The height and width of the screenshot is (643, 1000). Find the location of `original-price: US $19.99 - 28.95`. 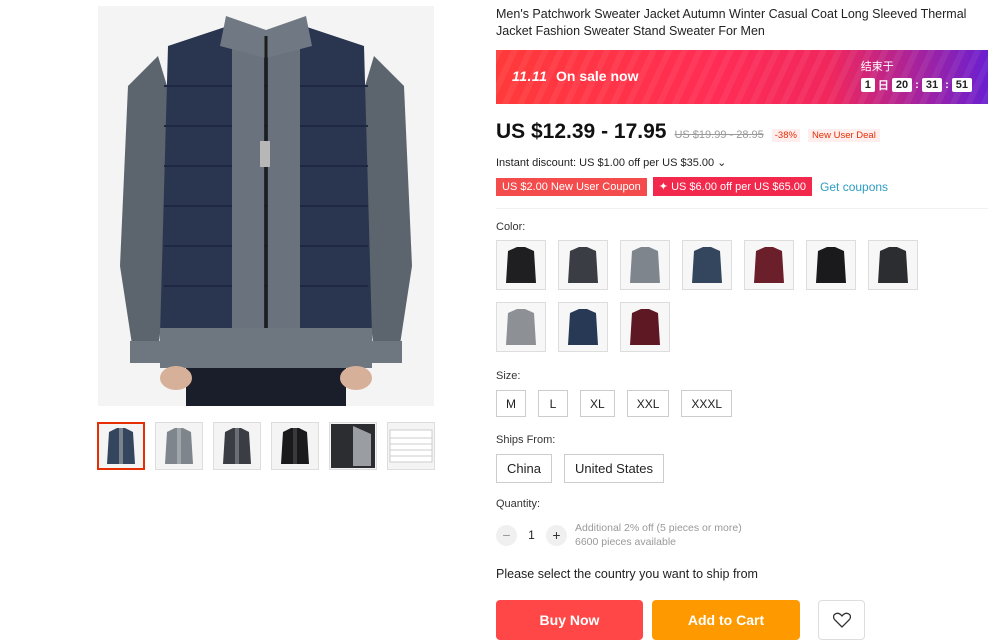

original-price: US $19.99 - 28.95 is located at coordinates (719, 135).